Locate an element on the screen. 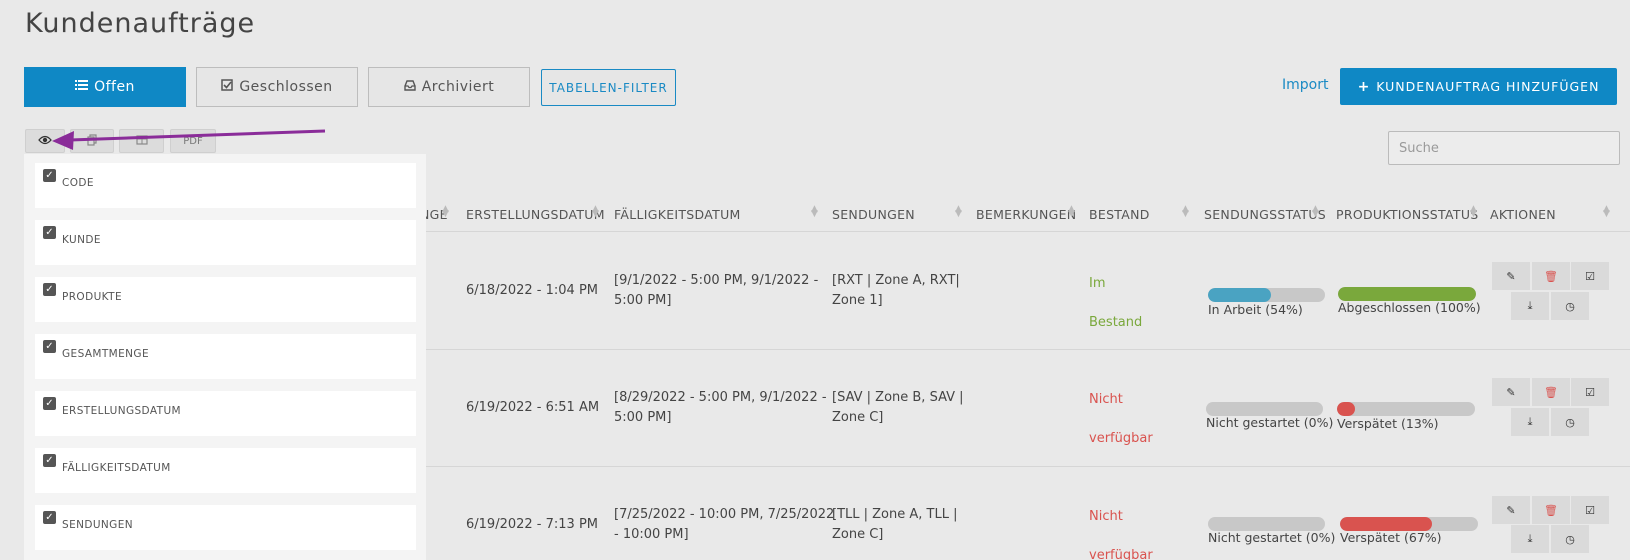 This screenshot has height=560, width=1630. stock-status: Im Bestand is located at coordinates (1116, 303).